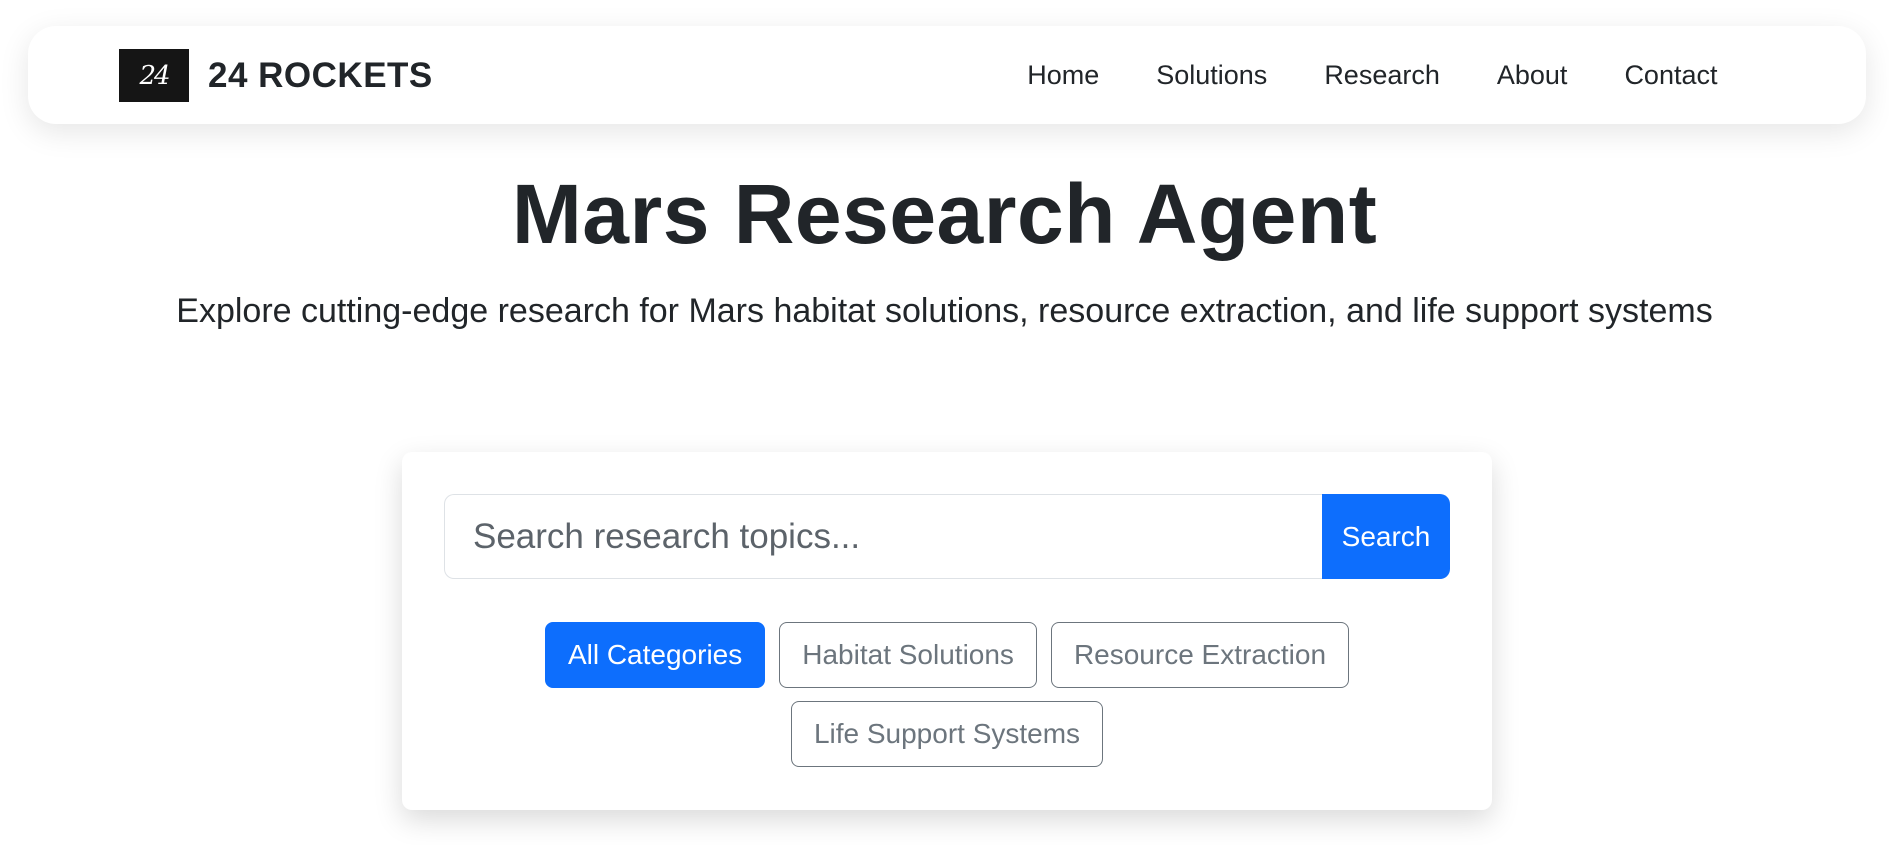 Image resolution: width=1889 pixels, height=845 pixels. Describe the element at coordinates (1063, 75) in the screenshot. I see `nav-link-home: Home` at that location.